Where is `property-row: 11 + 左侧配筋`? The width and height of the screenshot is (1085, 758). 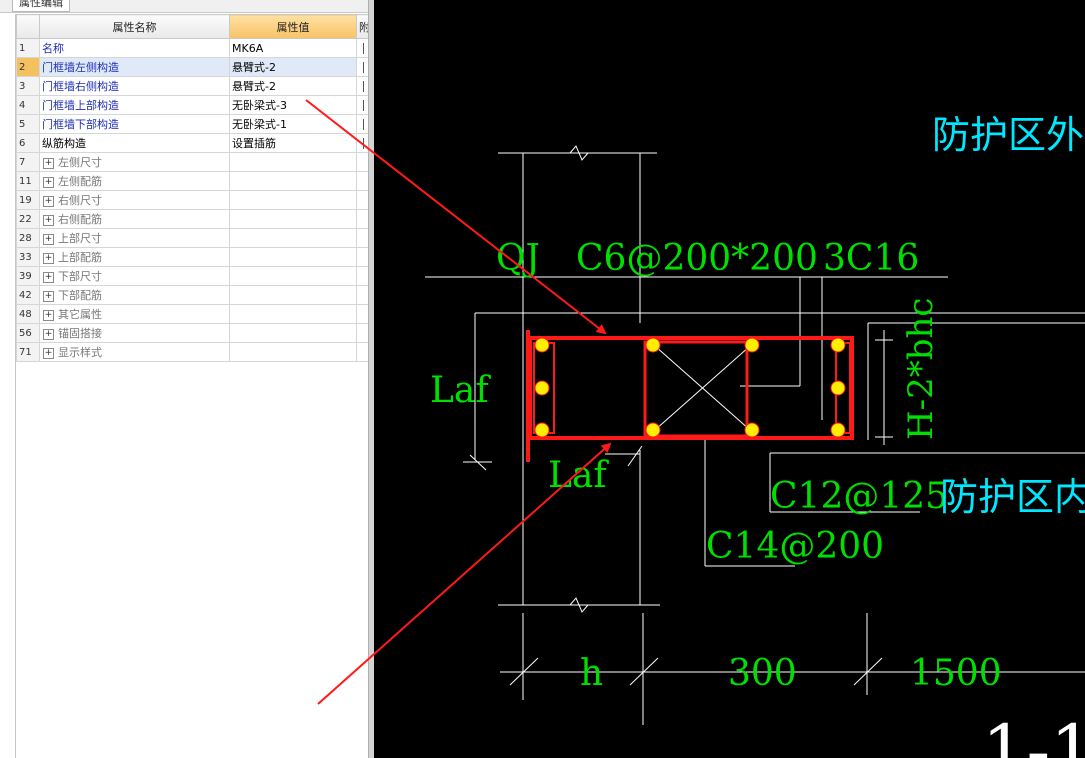
property-row: 11 + 左侧配筋 is located at coordinates (192, 181).